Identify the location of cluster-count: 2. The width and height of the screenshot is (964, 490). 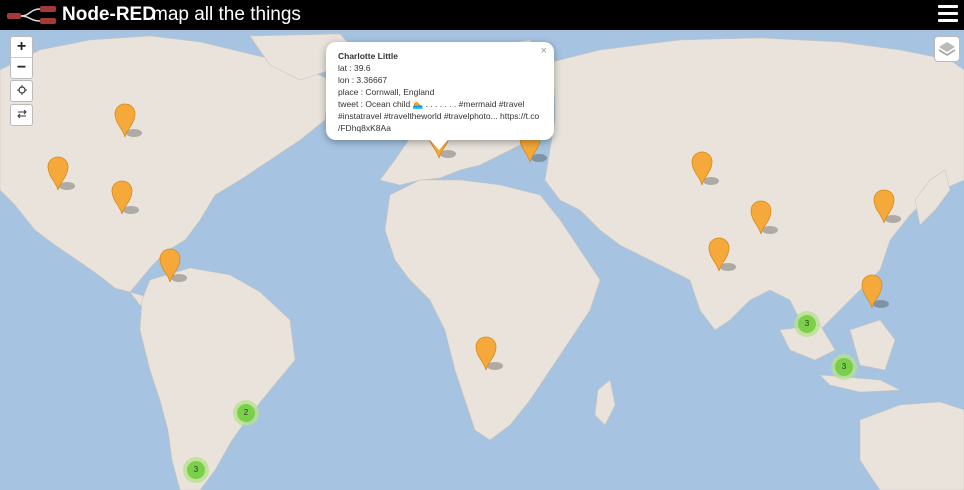
(246, 413).